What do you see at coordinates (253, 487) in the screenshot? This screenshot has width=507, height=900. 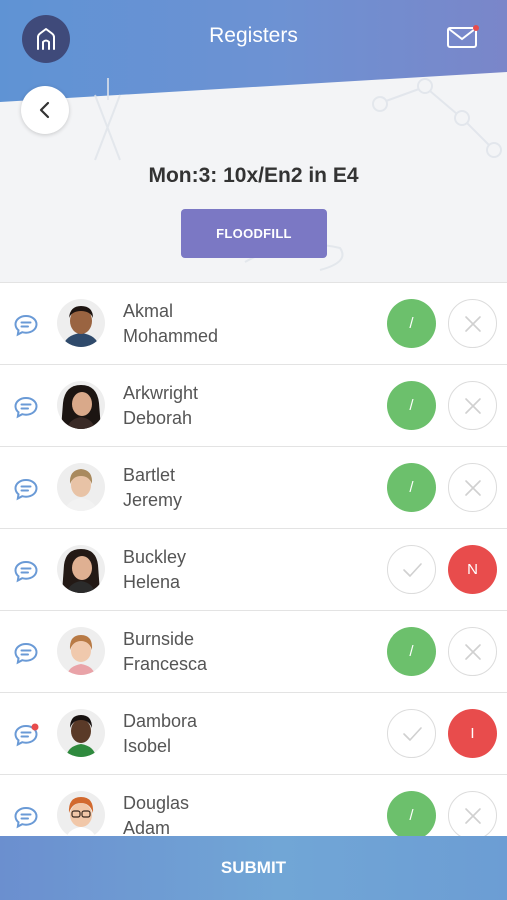 I see `student-row: Bartlet Jeremy /` at bounding box center [253, 487].